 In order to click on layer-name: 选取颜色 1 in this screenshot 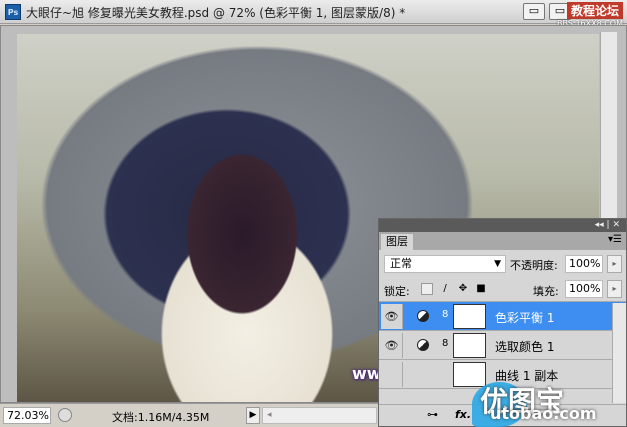, I will do `click(525, 347)`.